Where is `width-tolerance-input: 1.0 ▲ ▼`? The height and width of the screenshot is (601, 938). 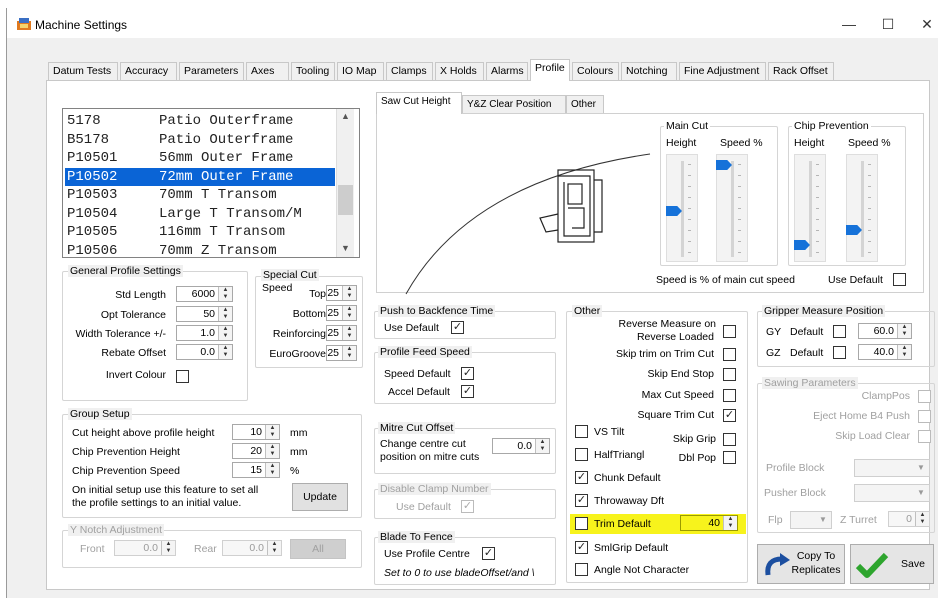 width-tolerance-input: 1.0 ▲ ▼ is located at coordinates (204, 333).